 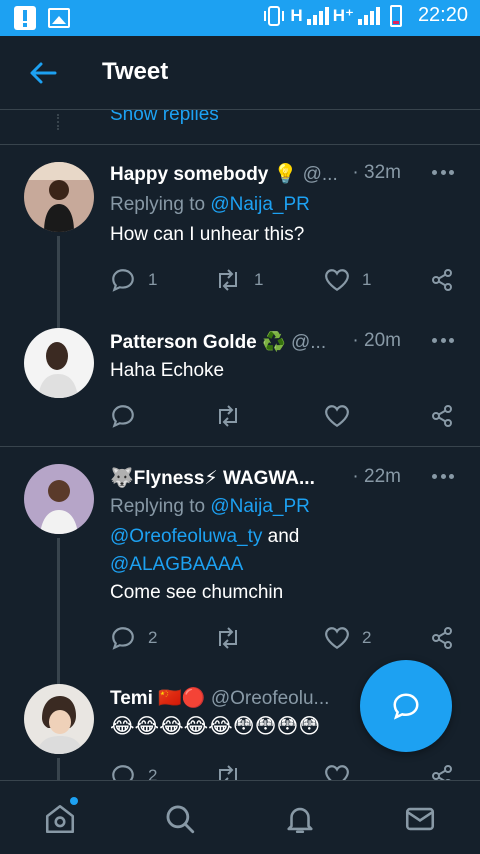 What do you see at coordinates (376, 340) in the screenshot?
I see `tweet-time: · 20m` at bounding box center [376, 340].